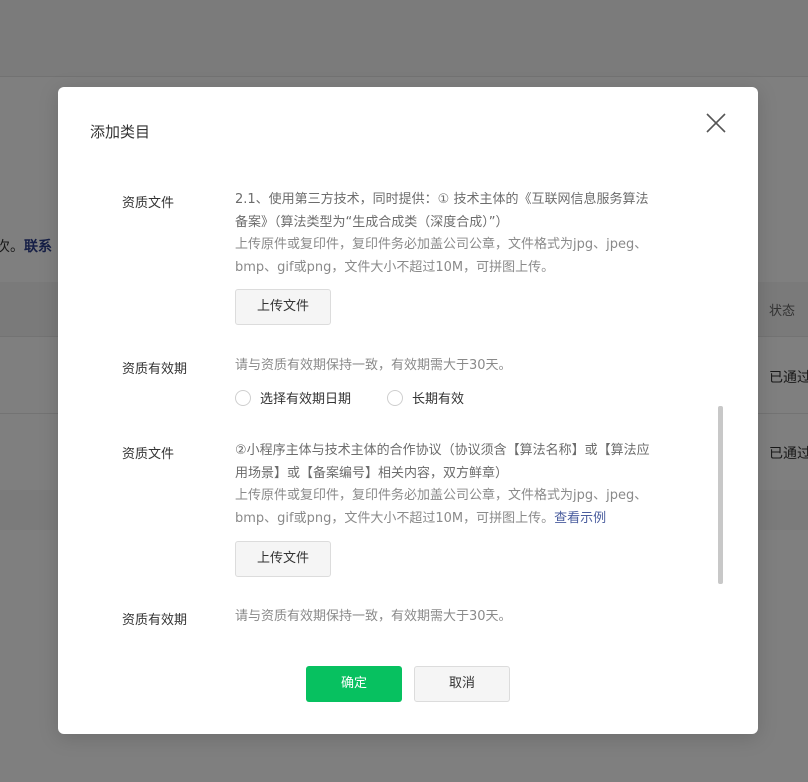 The height and width of the screenshot is (782, 808). What do you see at coordinates (306, 399) in the screenshot?
I see `radio-label: 选择有效期日期` at bounding box center [306, 399].